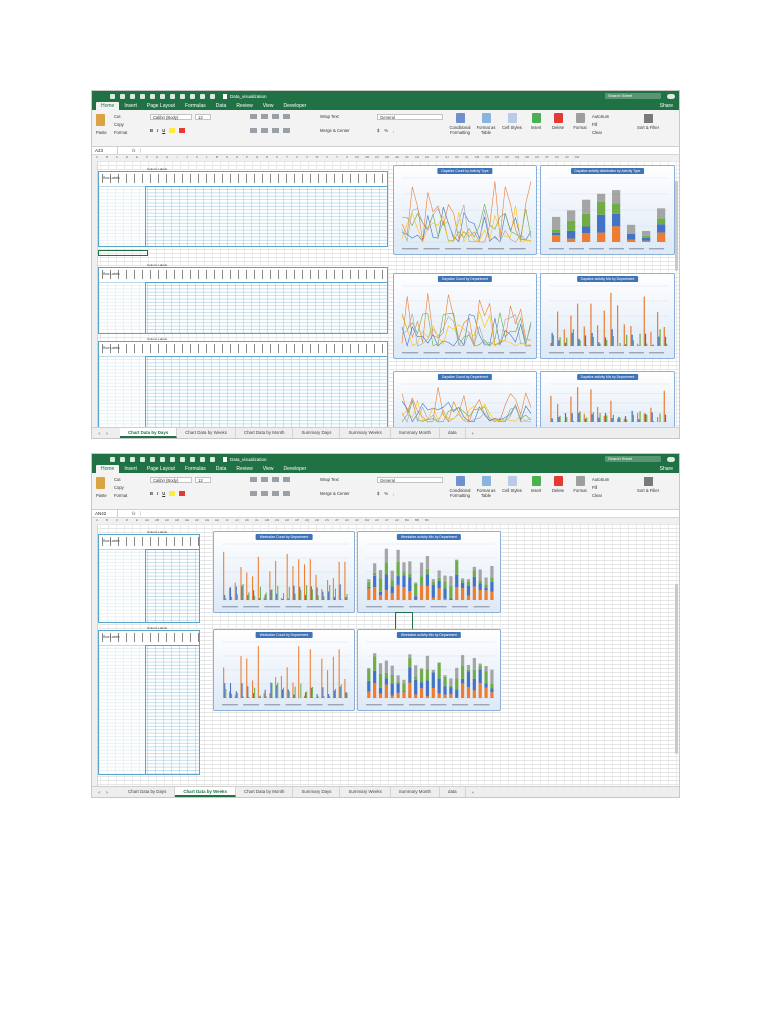 This screenshot has height=1024, width=768. What do you see at coordinates (427, 520) in the screenshot?
I see `column-header: BC` at bounding box center [427, 520].